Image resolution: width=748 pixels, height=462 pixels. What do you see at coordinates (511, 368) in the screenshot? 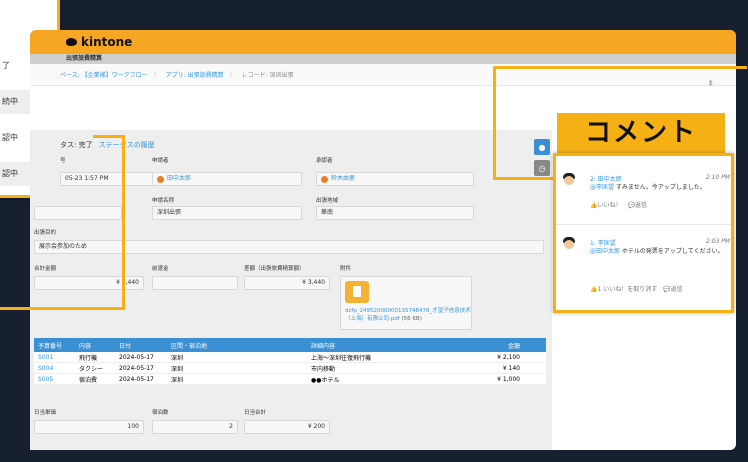
I see `cell: ¥ 140` at bounding box center [511, 368].